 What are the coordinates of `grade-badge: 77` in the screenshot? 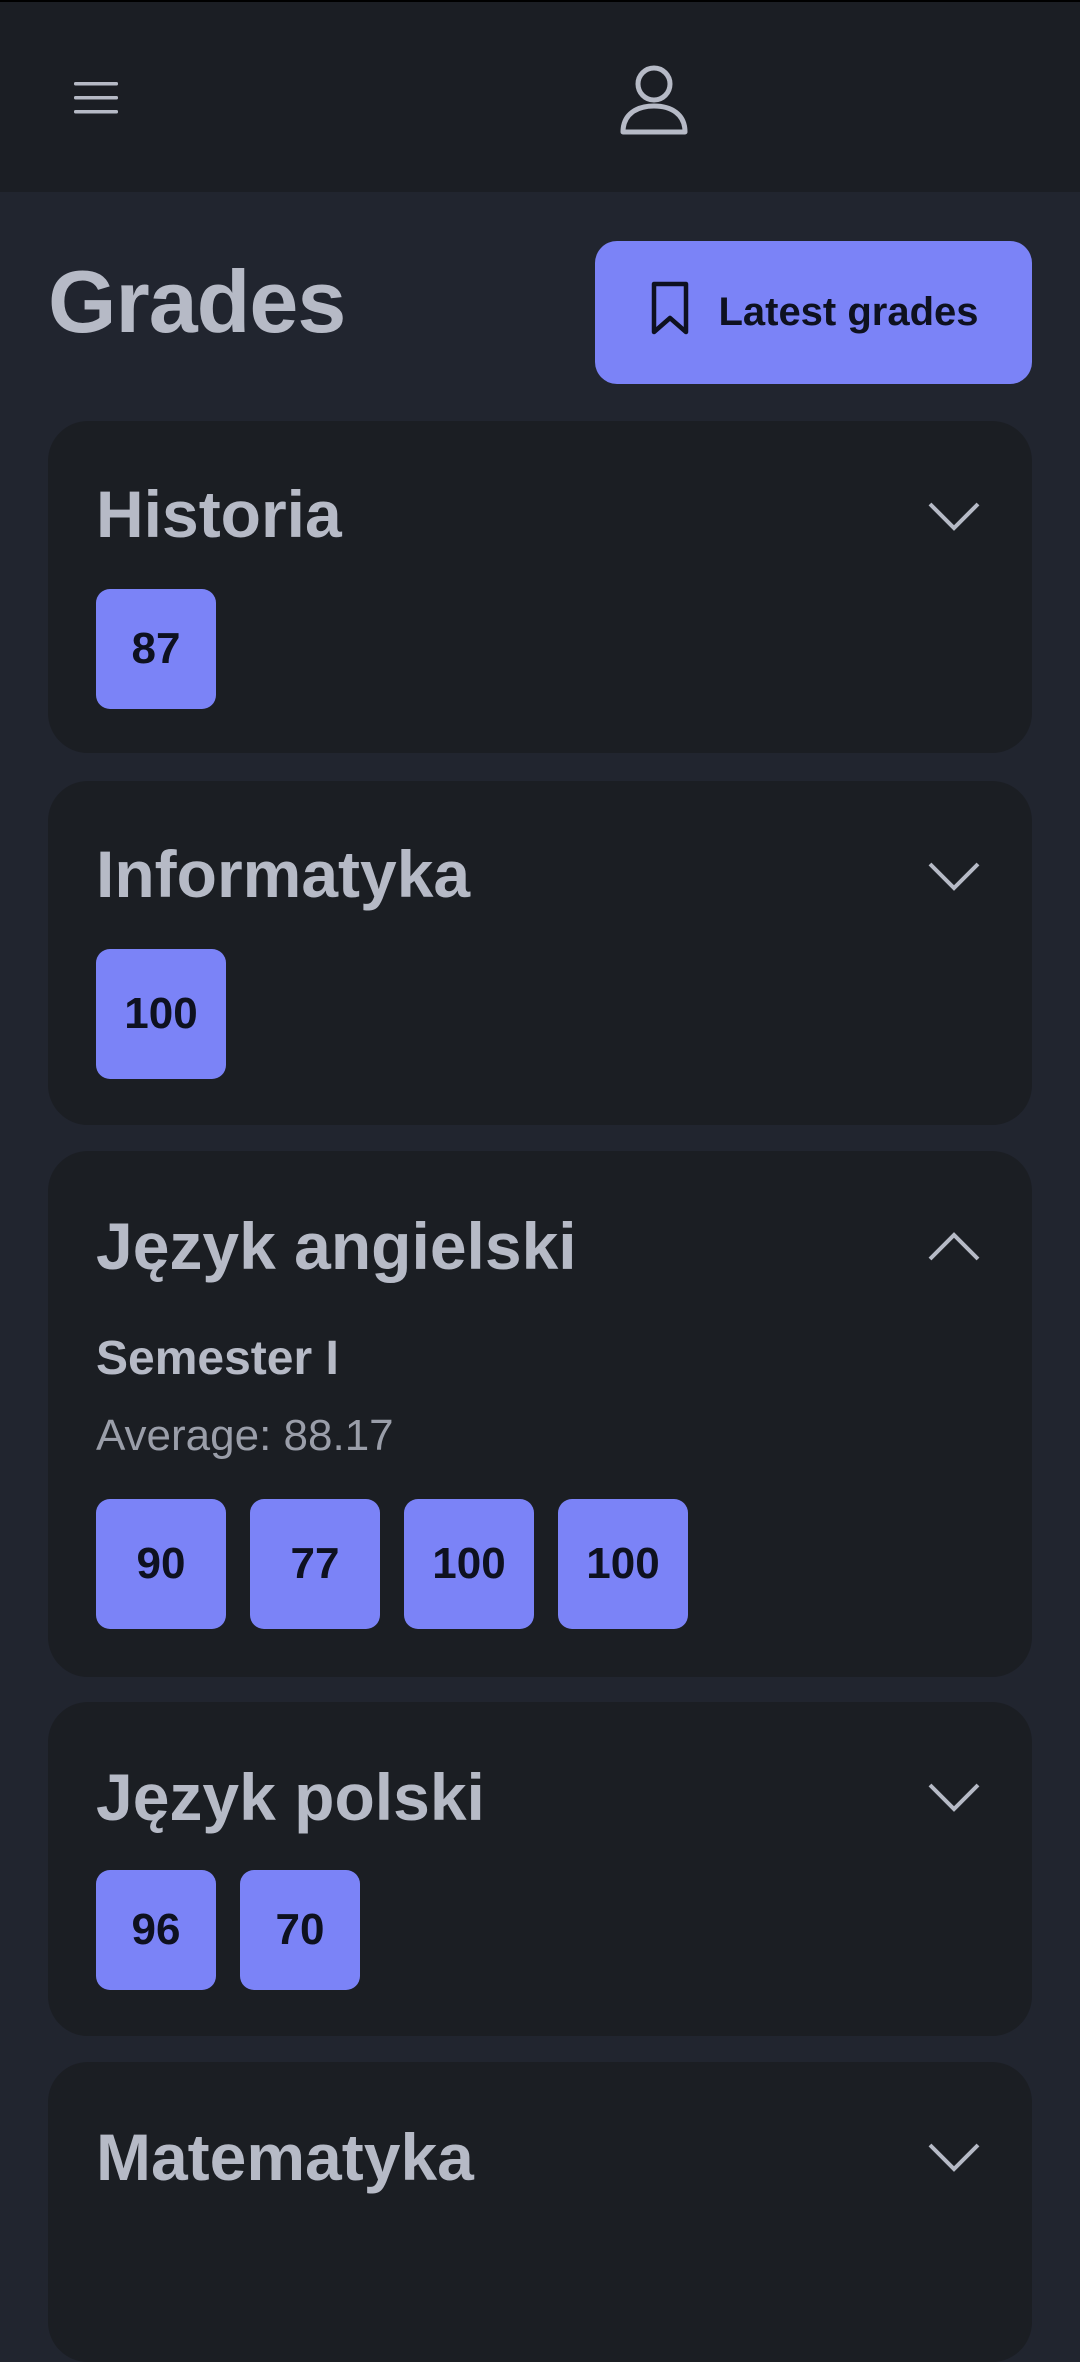 It's located at (315, 1564).